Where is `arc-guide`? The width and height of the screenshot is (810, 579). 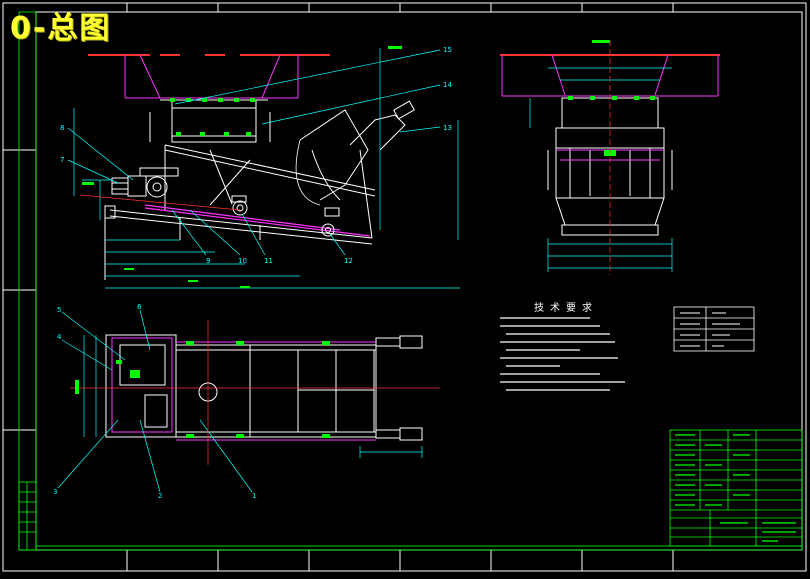 arc-guide is located at coordinates (308, 172).